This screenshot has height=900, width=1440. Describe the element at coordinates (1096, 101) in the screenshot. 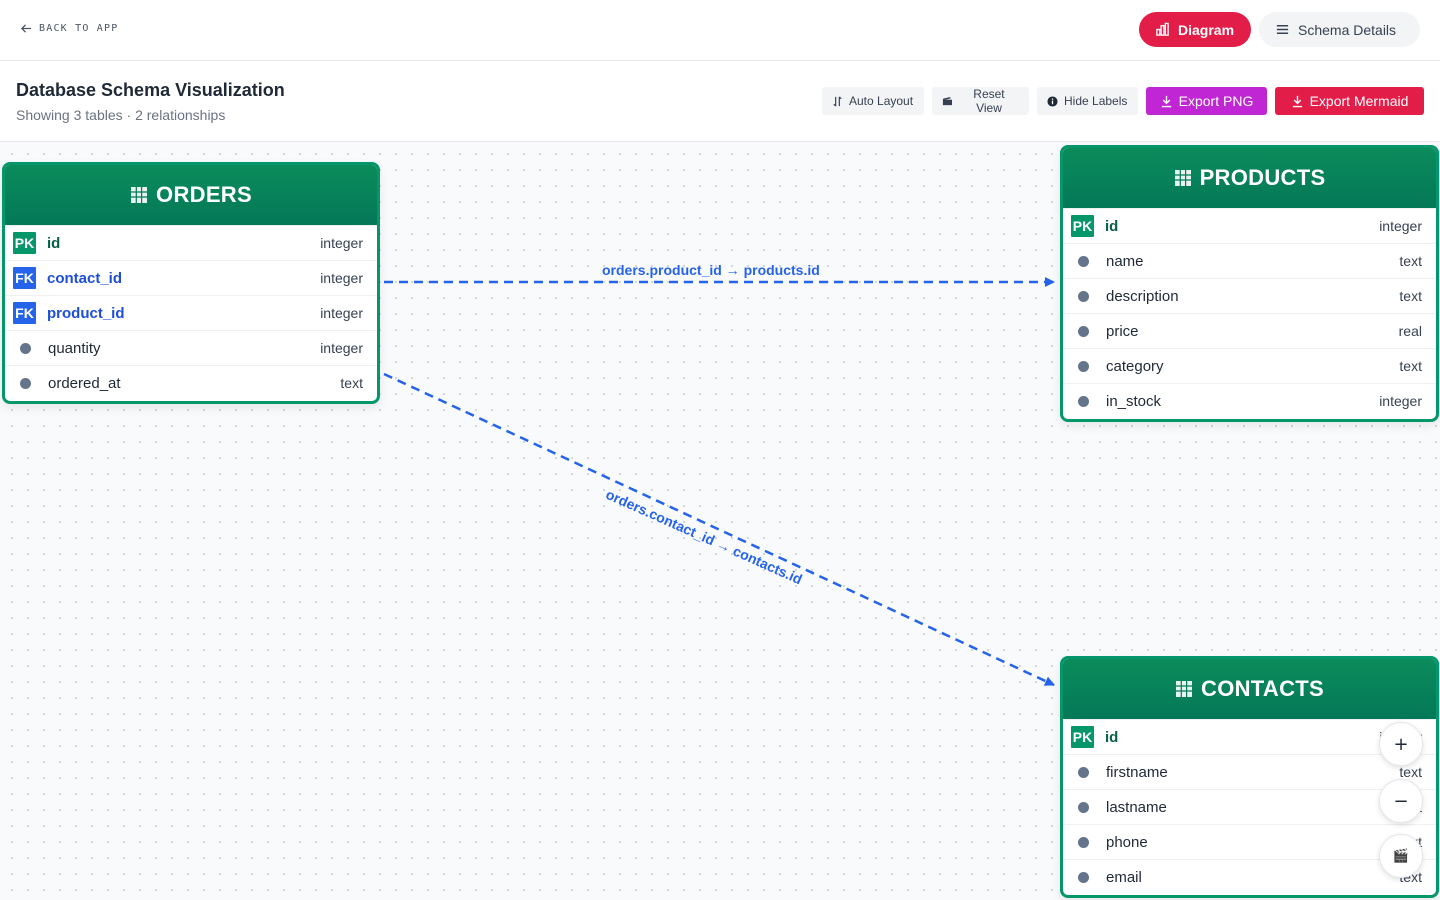

I see `hide-labels-label: Hide Labels` at that location.